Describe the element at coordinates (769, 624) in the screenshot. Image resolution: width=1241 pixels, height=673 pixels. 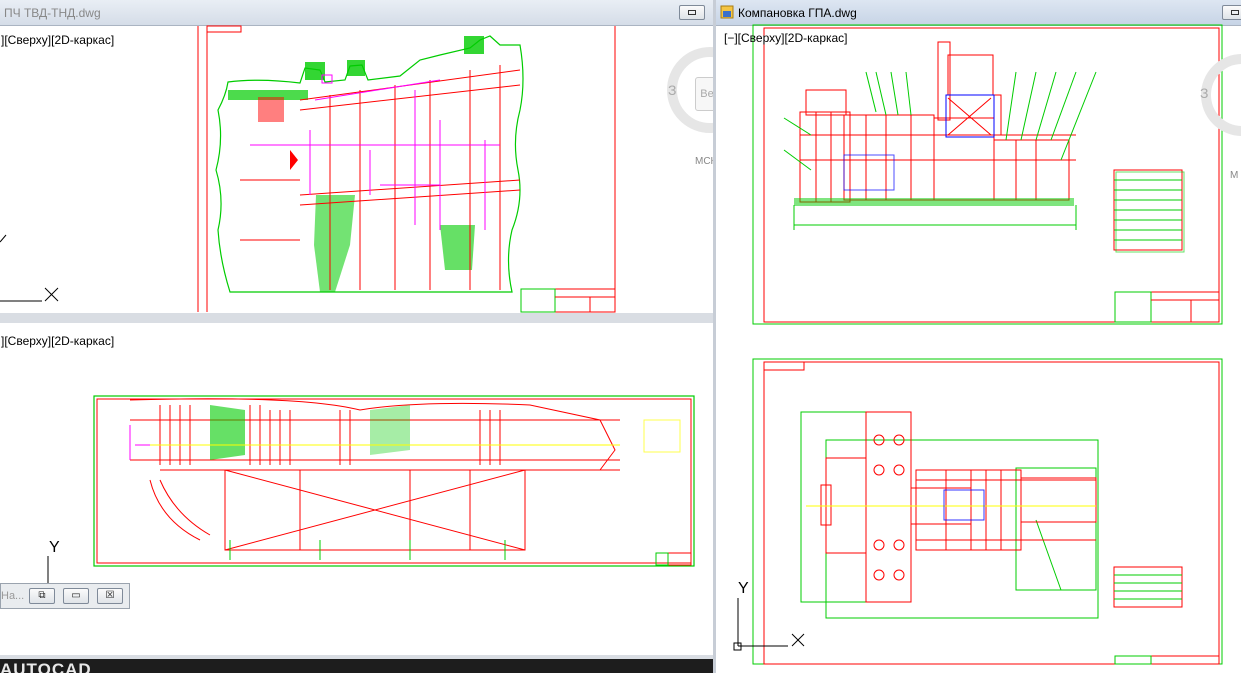
I see `ucs-icon-right` at that location.